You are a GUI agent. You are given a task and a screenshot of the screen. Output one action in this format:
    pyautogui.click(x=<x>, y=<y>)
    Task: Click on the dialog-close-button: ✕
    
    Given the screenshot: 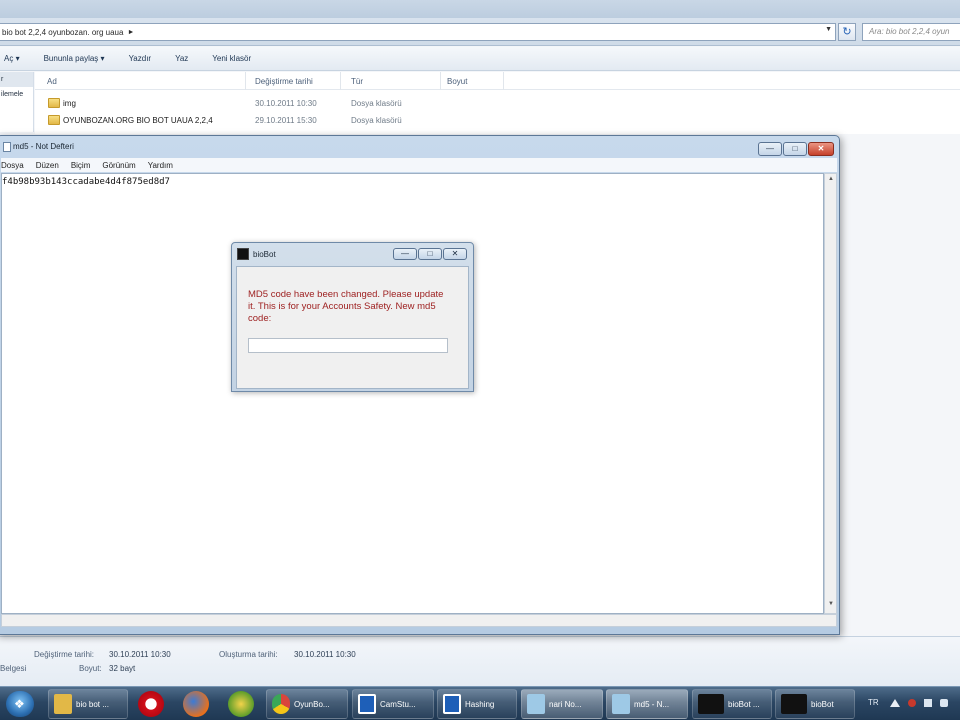 What is the action you would take?
    pyautogui.click(x=455, y=254)
    